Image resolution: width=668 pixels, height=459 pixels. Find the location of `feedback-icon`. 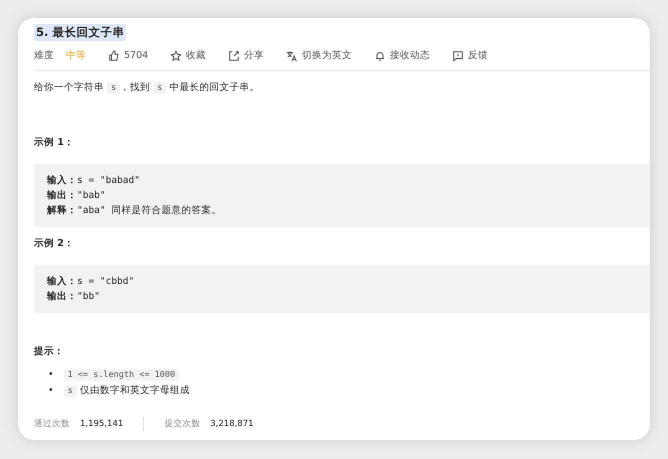

feedback-icon is located at coordinates (458, 56).